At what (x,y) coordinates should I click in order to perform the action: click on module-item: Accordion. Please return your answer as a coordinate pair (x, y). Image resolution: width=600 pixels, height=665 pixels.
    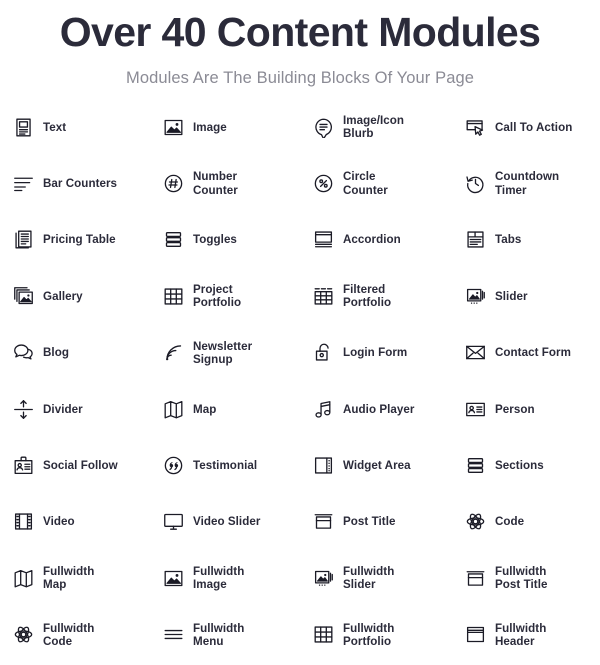
    Looking at the image, I should click on (388, 240).